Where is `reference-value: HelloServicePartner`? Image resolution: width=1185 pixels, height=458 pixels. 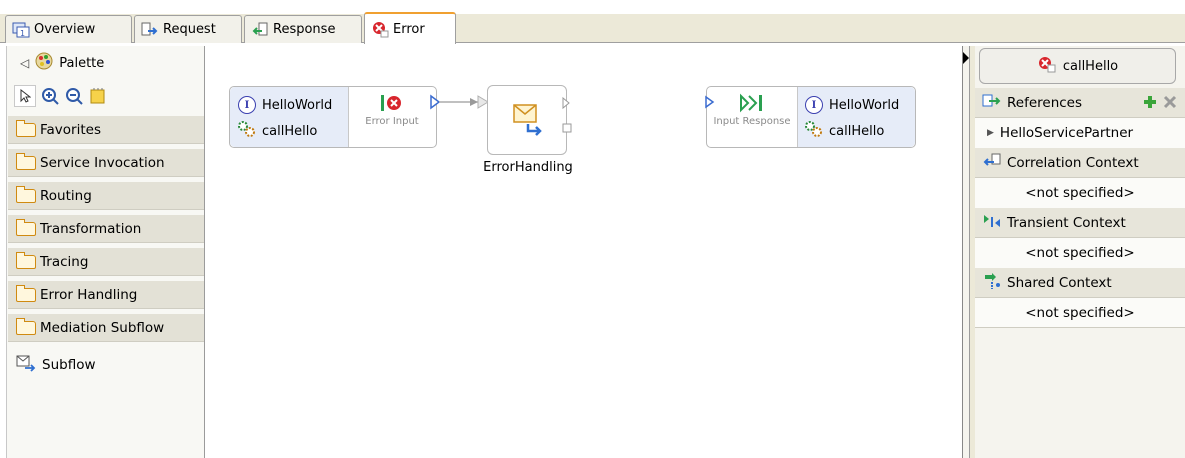 reference-value: HelloServicePartner is located at coordinates (1066, 133).